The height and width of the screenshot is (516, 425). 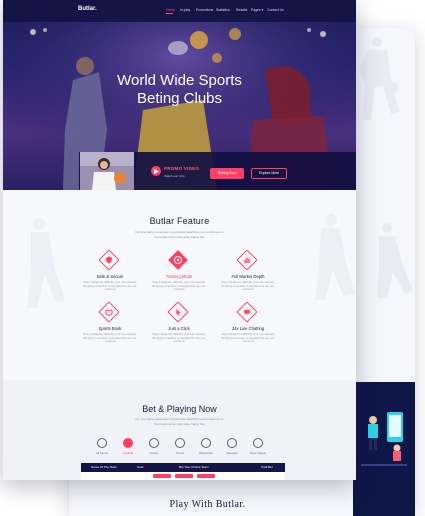 I want to click on sport-tab-label: All Sports, so click(x=102, y=453).